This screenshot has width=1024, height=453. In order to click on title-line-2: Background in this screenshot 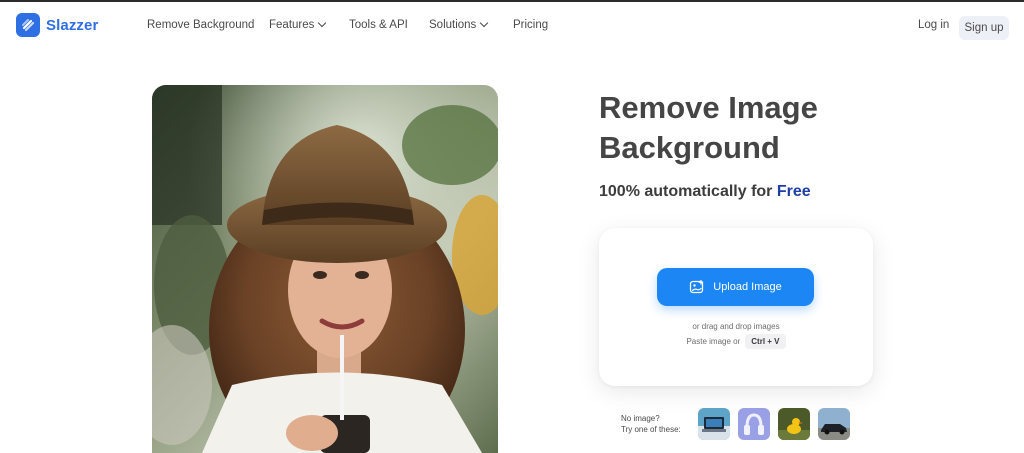, I will do `click(689, 147)`.